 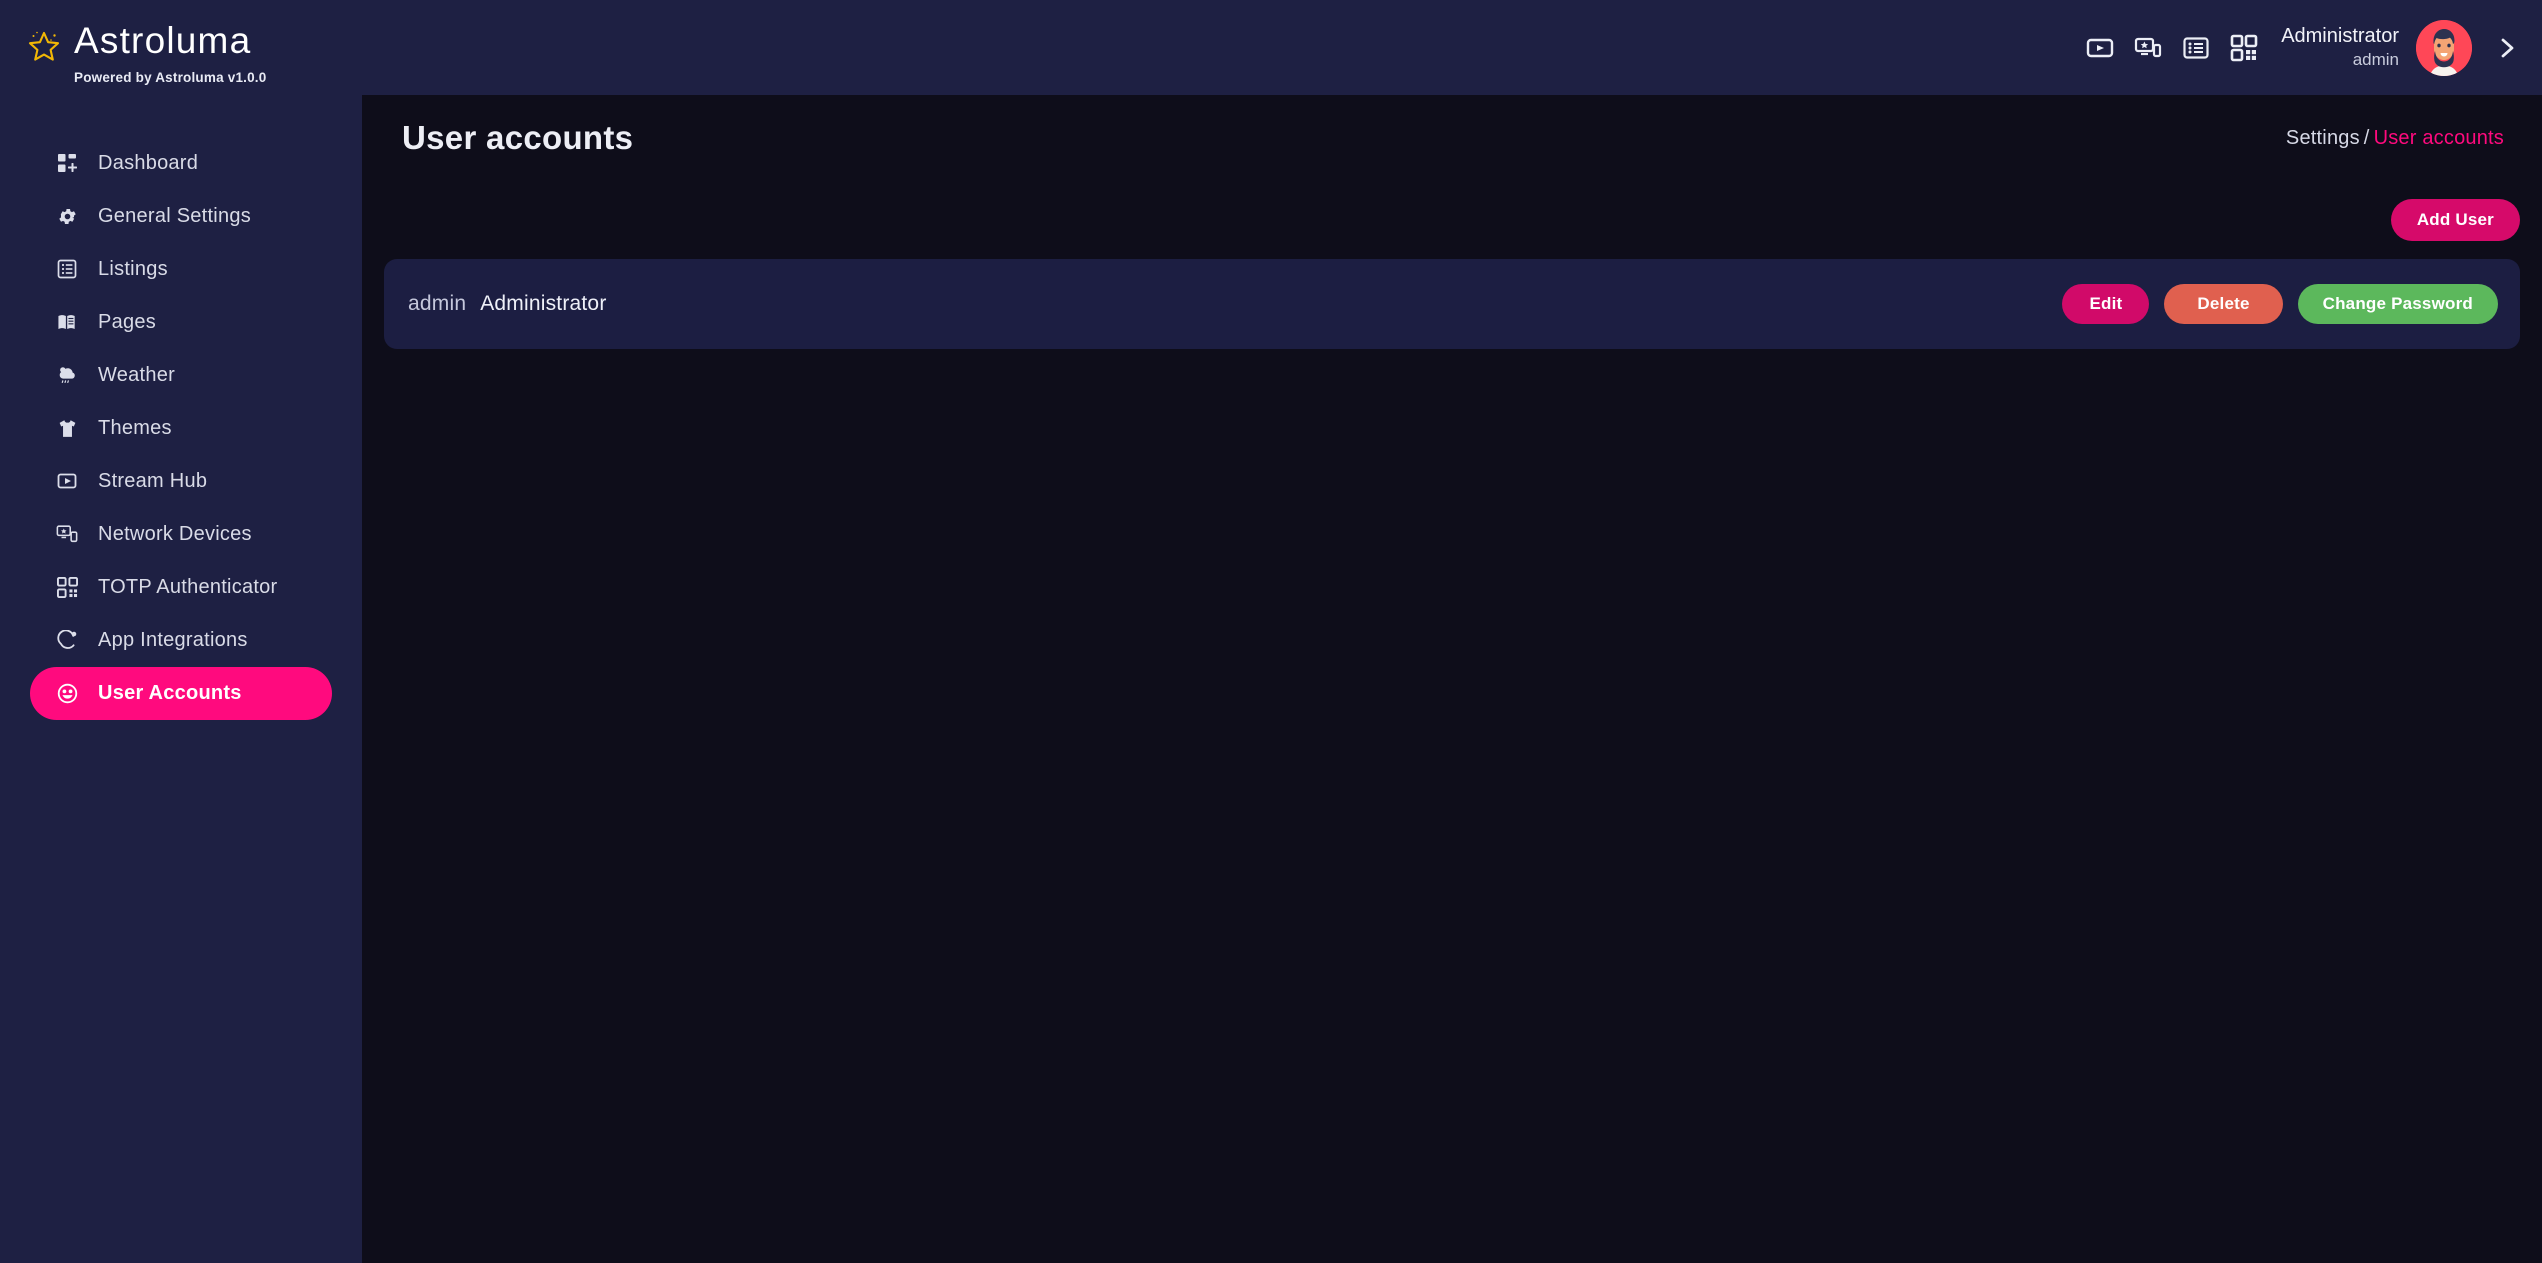 What do you see at coordinates (1452, 138) in the screenshot?
I see `page-header: User accounts Settings / User accounts` at bounding box center [1452, 138].